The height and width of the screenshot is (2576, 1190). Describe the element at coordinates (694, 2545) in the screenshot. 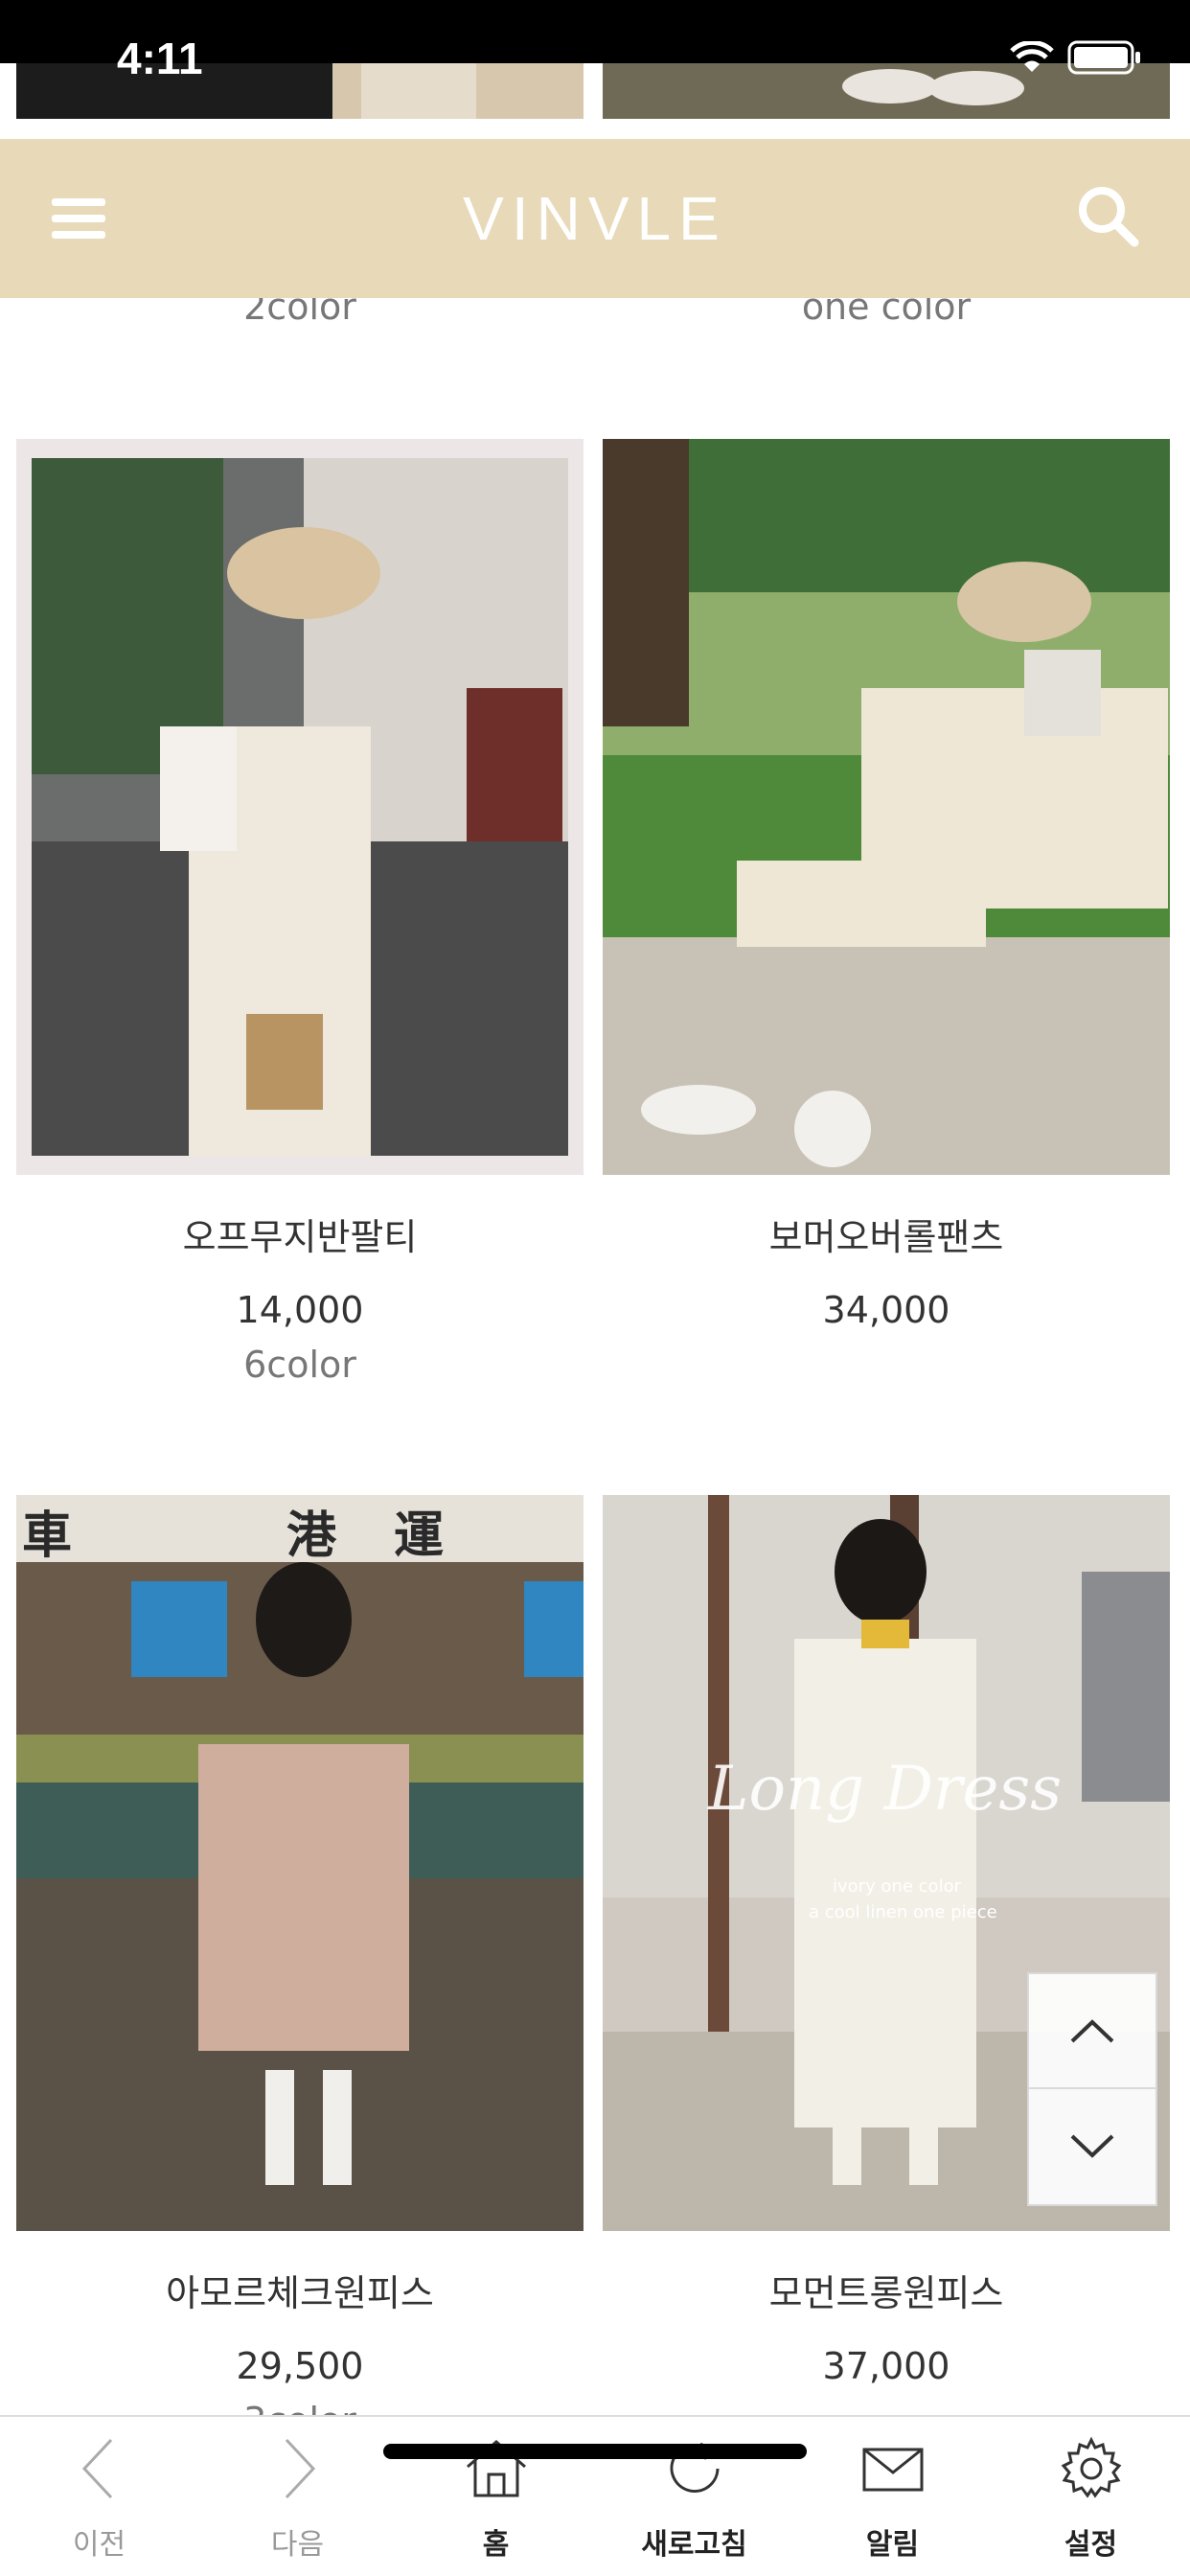

I see `toolbar-refresh-label: 새로고침` at that location.